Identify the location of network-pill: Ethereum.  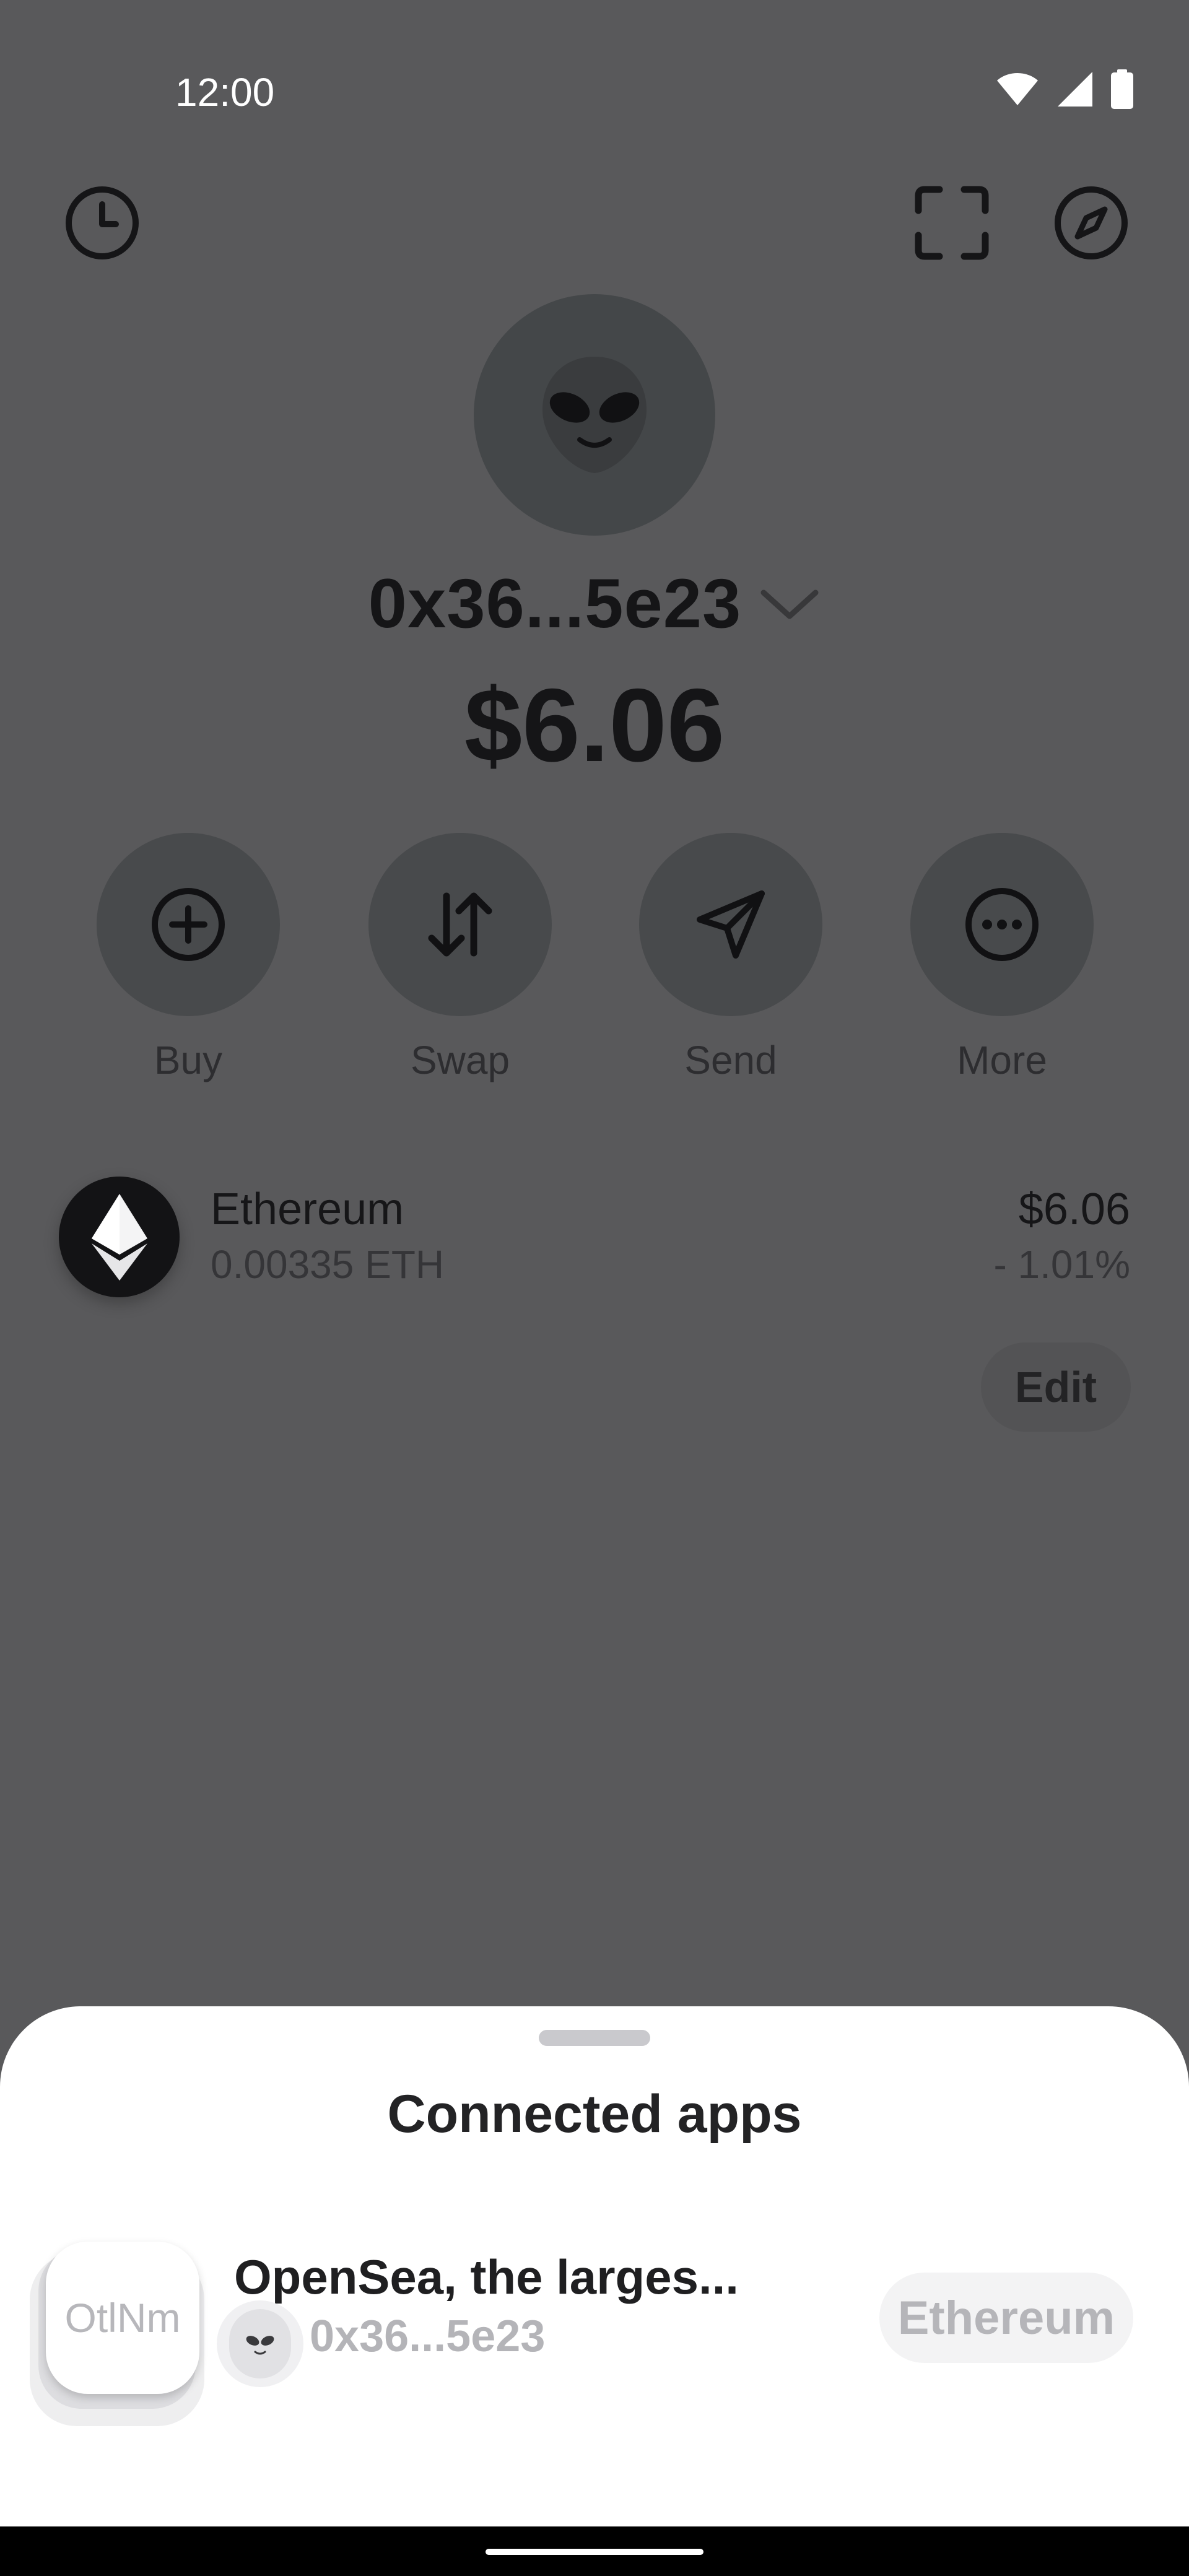
(1006, 2318).